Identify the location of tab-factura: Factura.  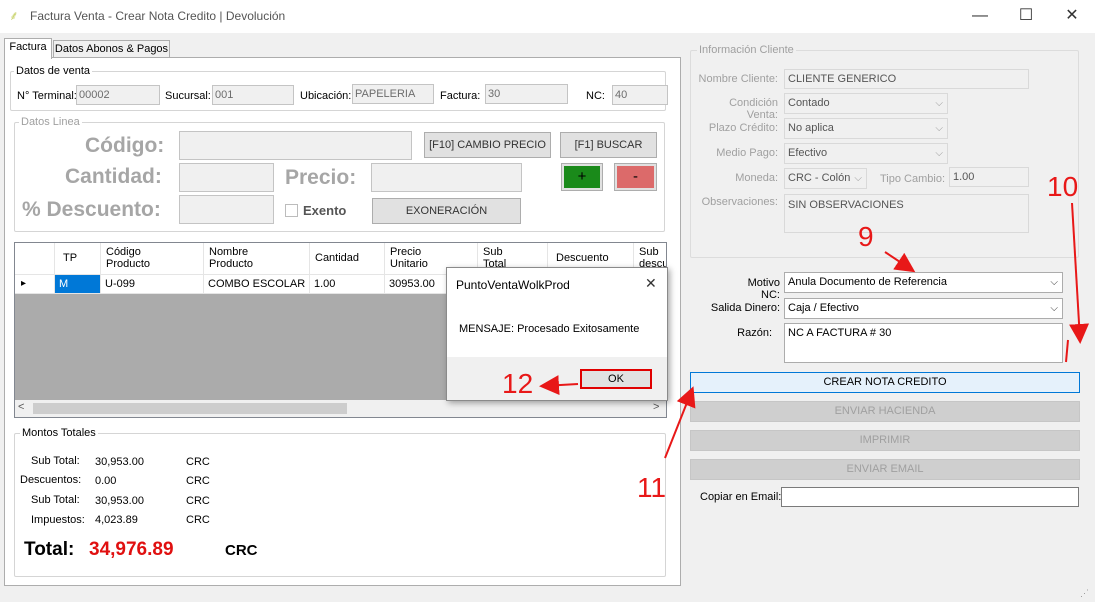
(28, 48).